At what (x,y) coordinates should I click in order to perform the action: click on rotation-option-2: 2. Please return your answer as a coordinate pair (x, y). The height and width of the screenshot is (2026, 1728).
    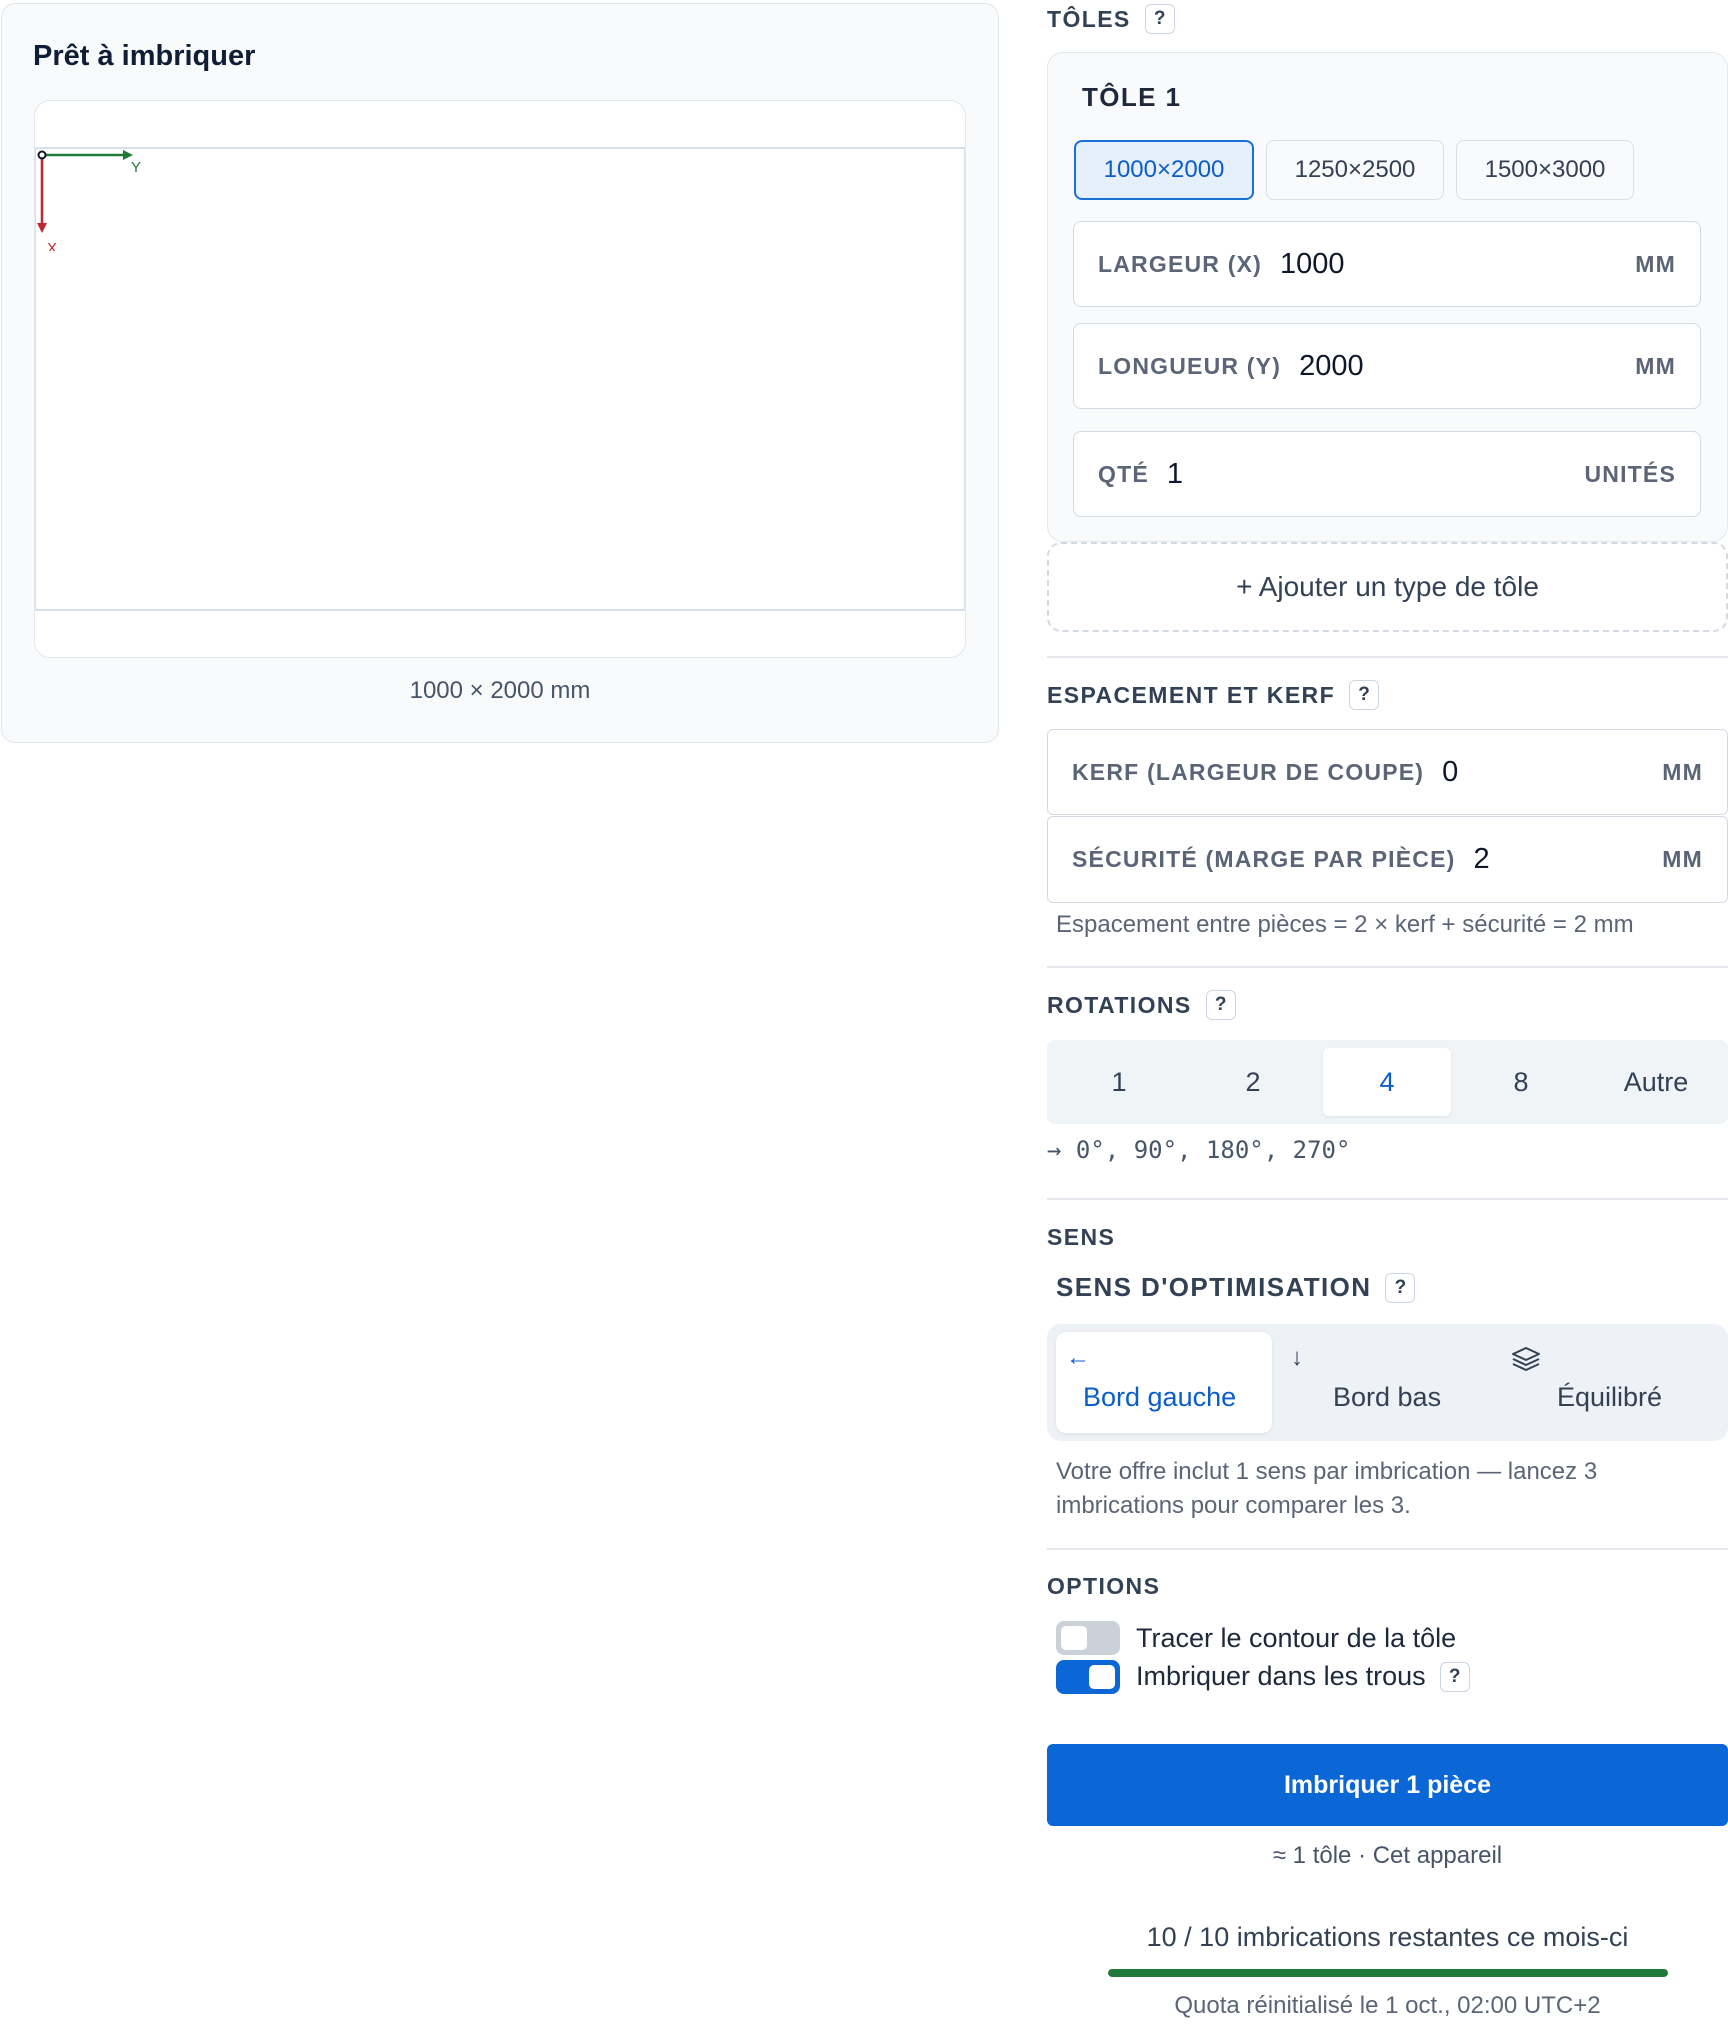
    Looking at the image, I should click on (1253, 1082).